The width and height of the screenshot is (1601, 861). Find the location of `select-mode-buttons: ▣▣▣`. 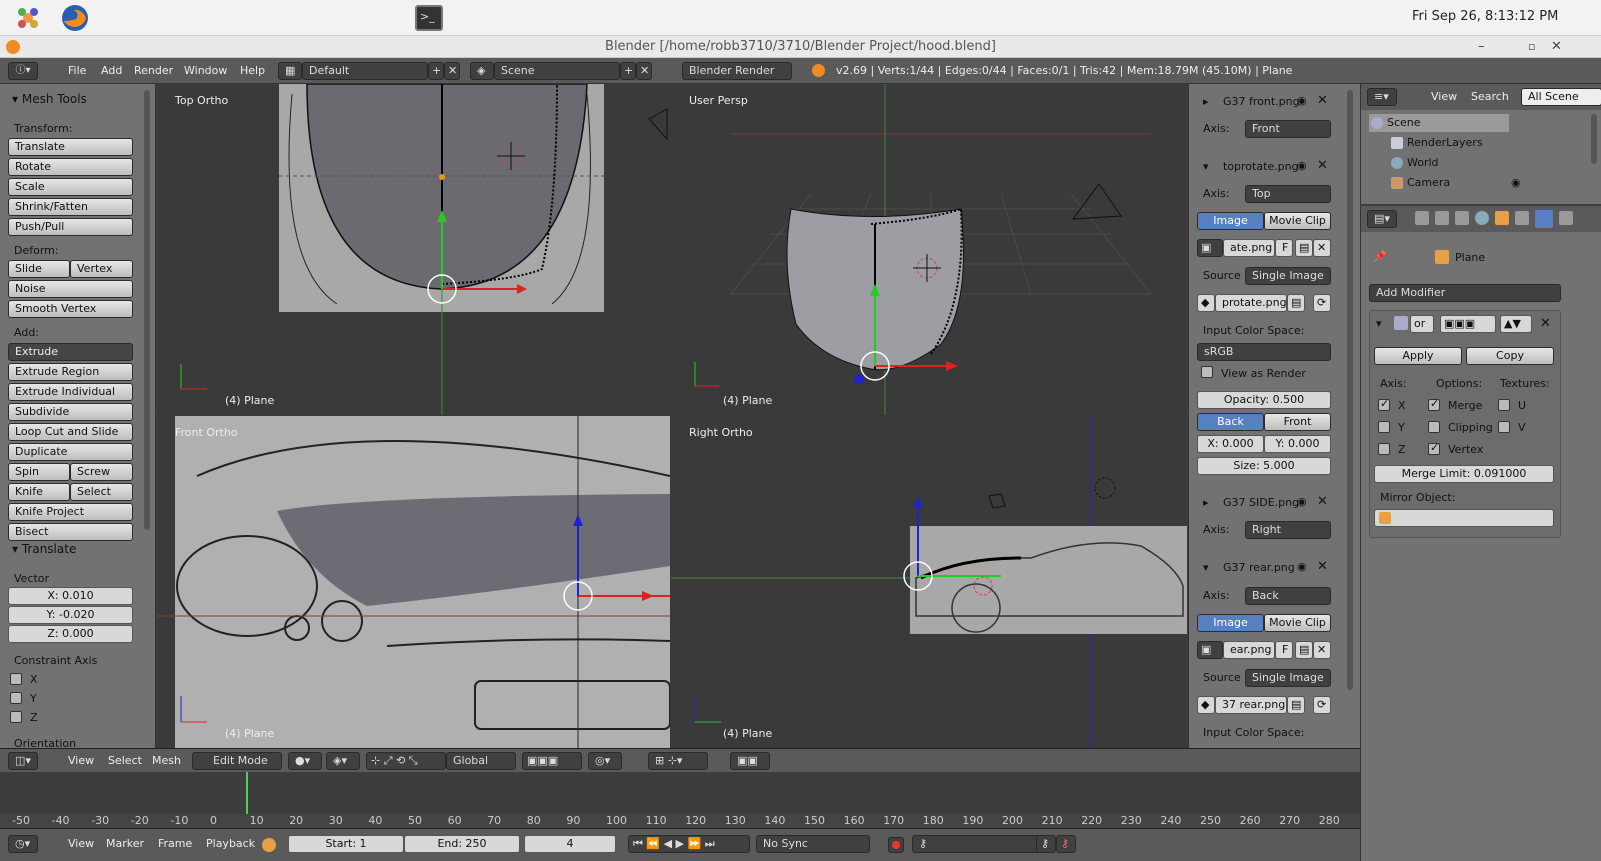

select-mode-buttons: ▣▣▣ is located at coordinates (552, 761).